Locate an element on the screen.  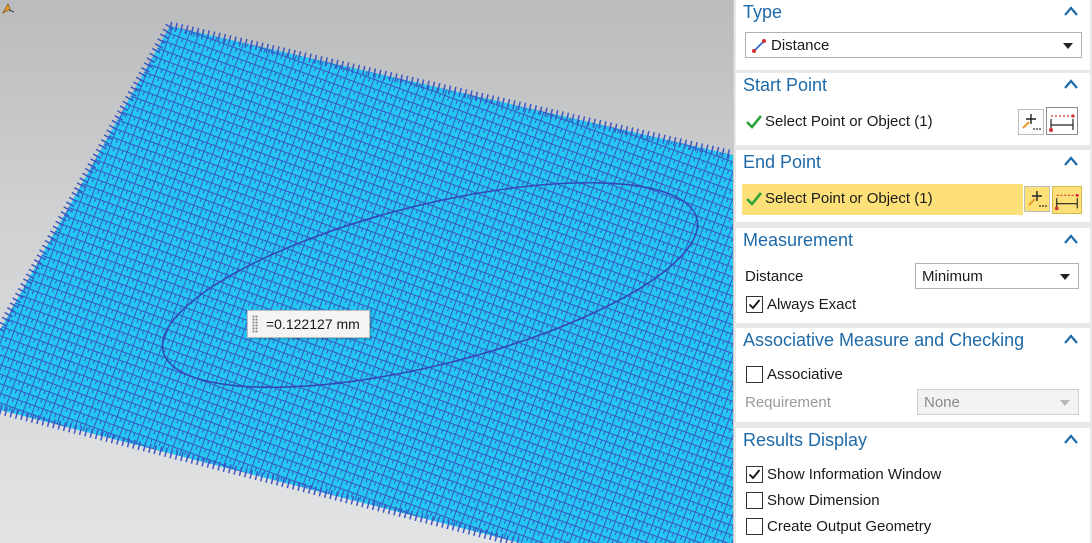
associative-header: Associative Measure and Checking is located at coordinates (913, 341).